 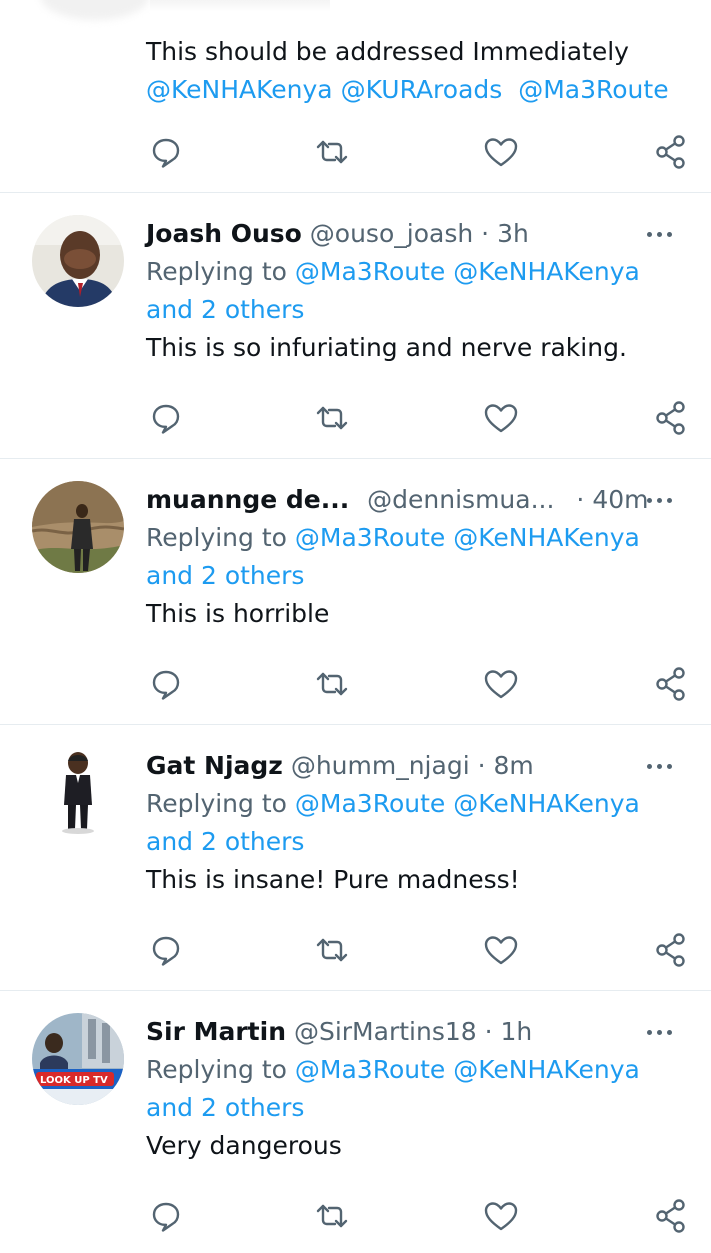 I want to click on tweet-text: This is horrible, so click(x=238, y=613).